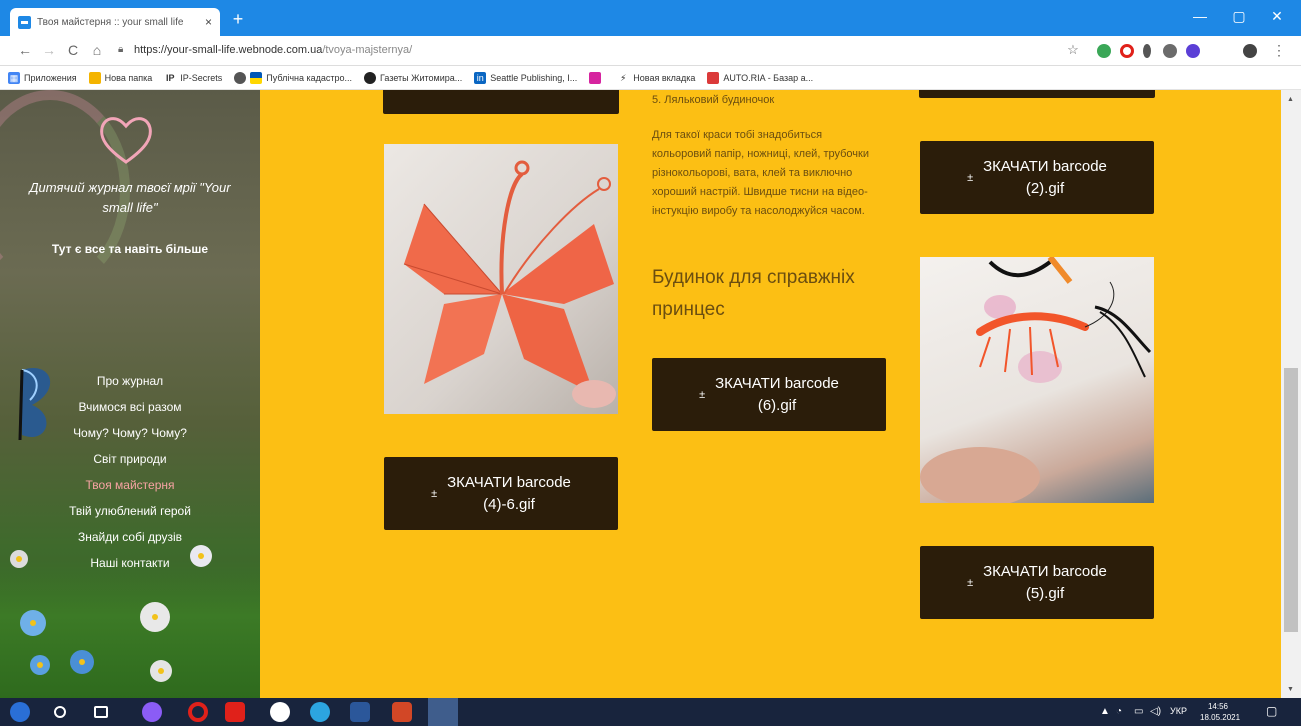 The width and height of the screenshot is (1301, 726). Describe the element at coordinates (1073, 50) in the screenshot. I see `bookmark-star-icon: ☆` at that location.